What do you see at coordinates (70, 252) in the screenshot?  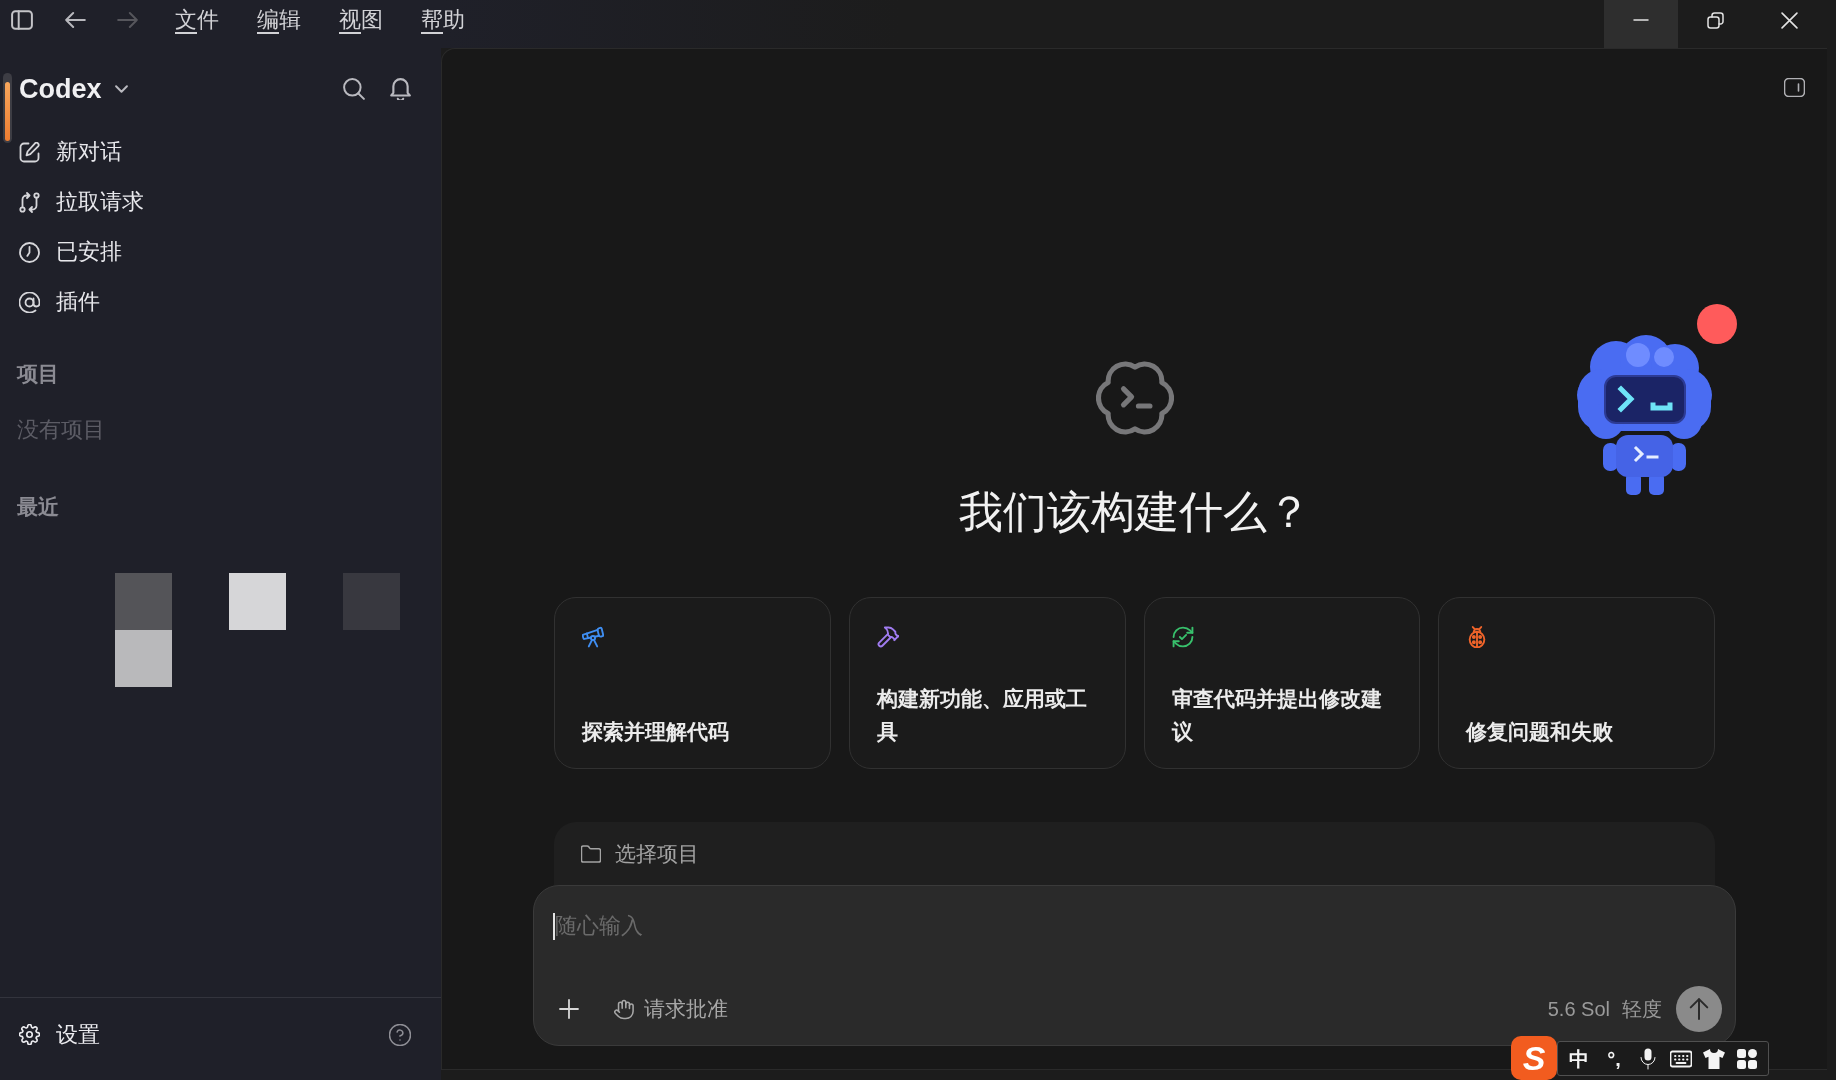 I see `sidebar-item: 已安排` at bounding box center [70, 252].